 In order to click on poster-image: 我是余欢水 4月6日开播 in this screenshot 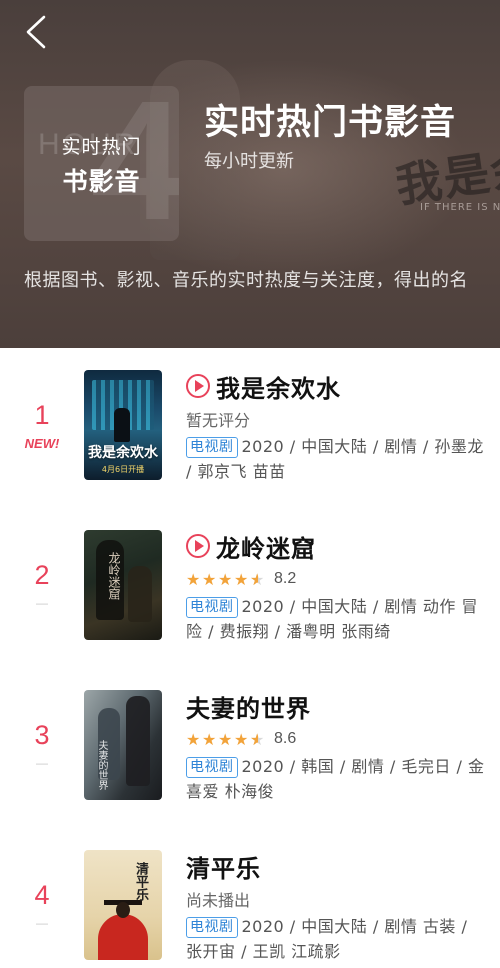, I will do `click(123, 425)`.